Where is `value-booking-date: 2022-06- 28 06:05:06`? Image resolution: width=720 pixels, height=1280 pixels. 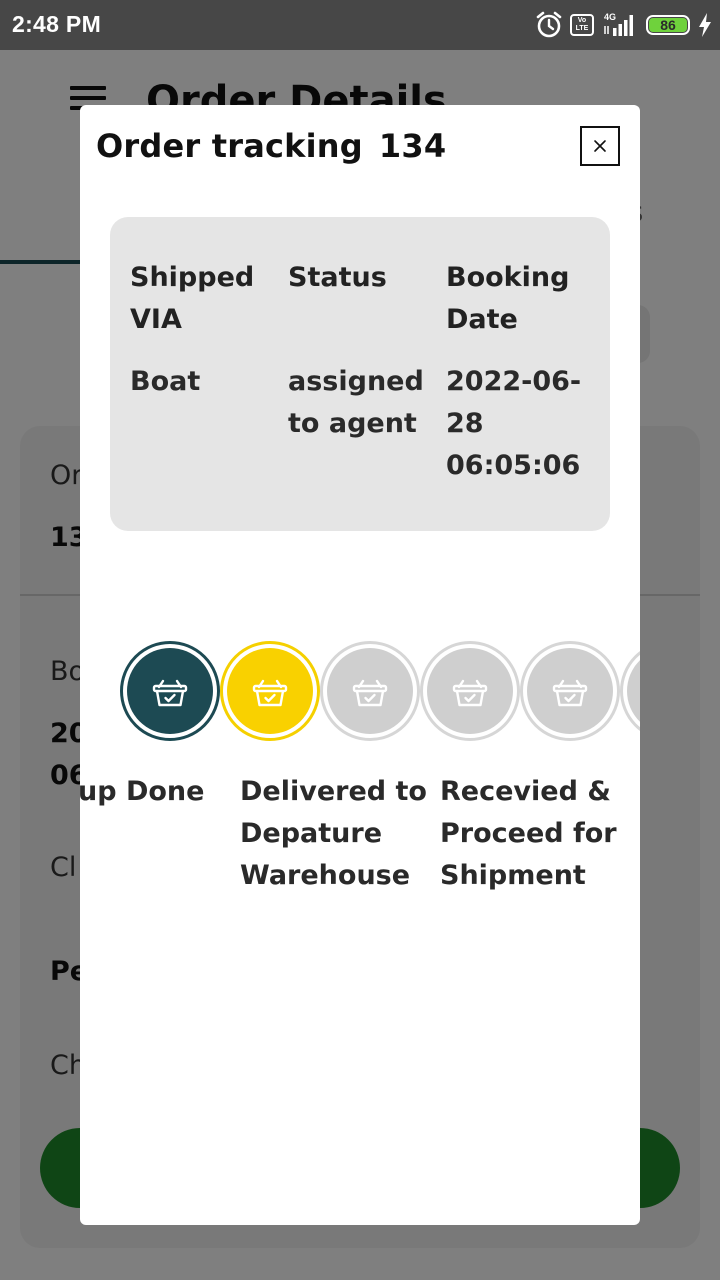
value-booking-date: 2022-06- 28 06:05:06 is located at coordinates (513, 424).